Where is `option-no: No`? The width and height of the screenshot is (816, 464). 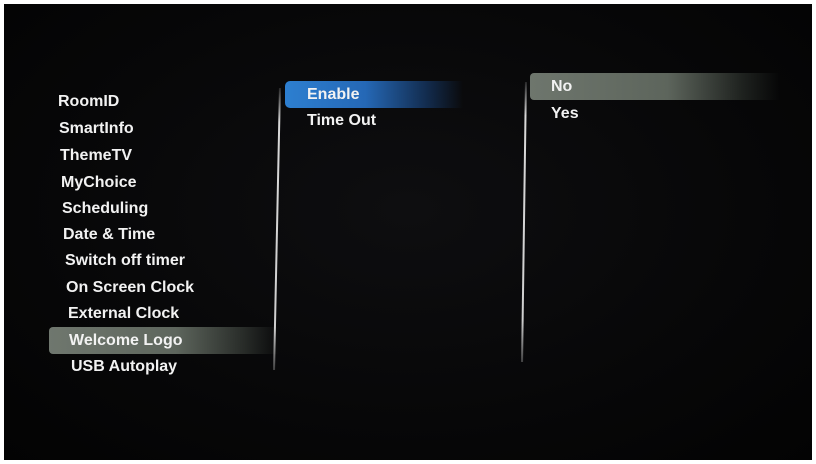
option-no: No is located at coordinates (561, 87).